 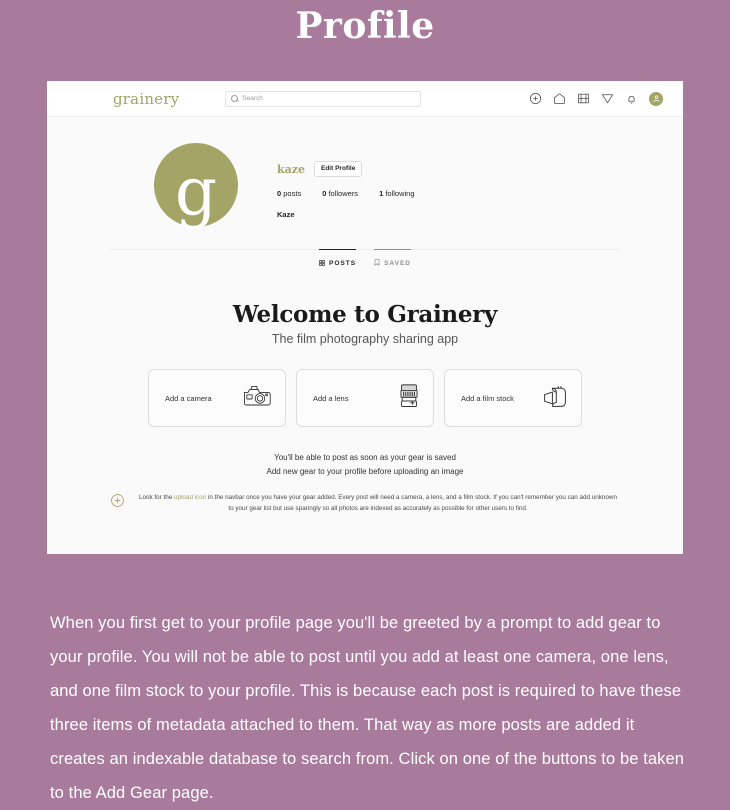 What do you see at coordinates (607, 98) in the screenshot?
I see `paper-plane-icon` at bounding box center [607, 98].